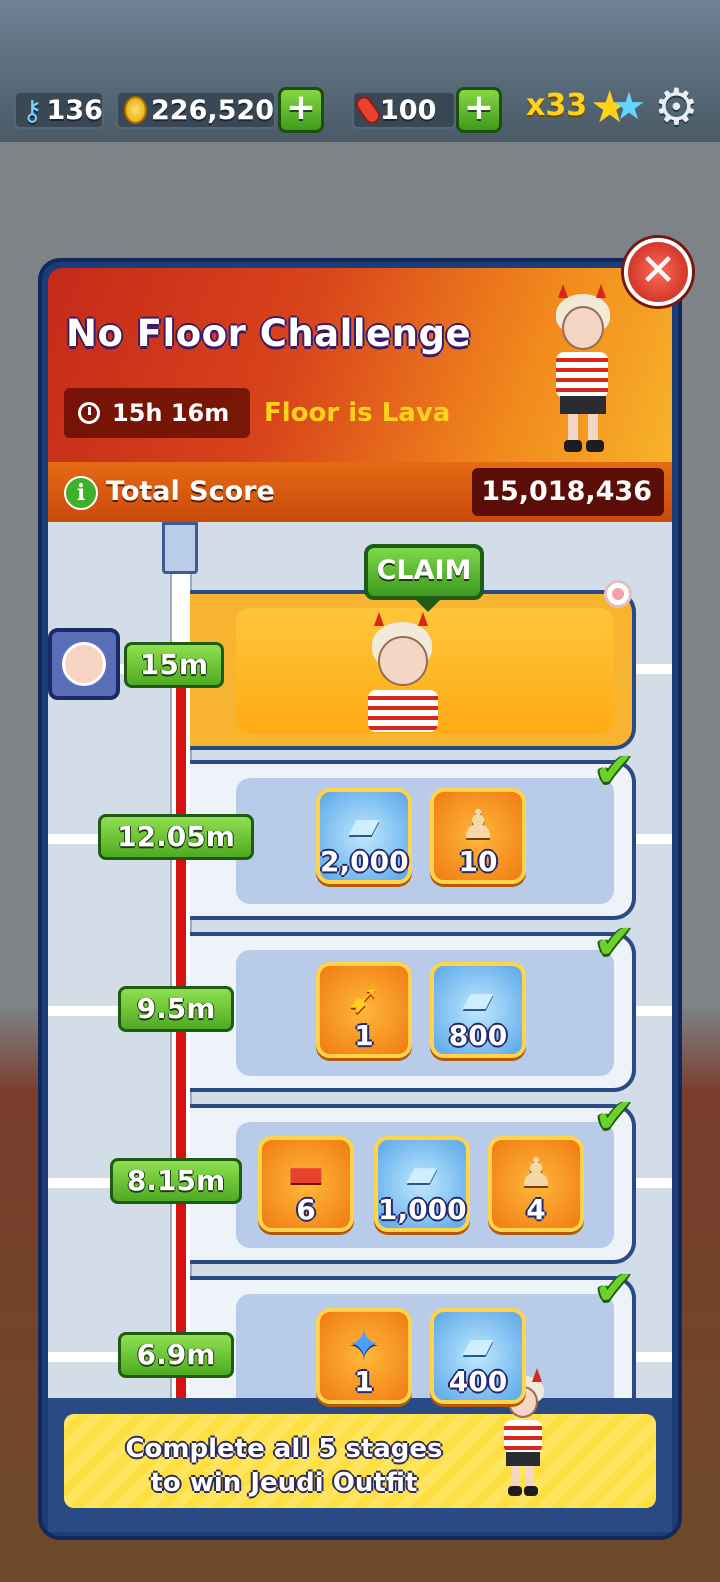 The width and height of the screenshot is (720, 1582). Describe the element at coordinates (364, 861) in the screenshot. I see `reward-qty: 2,000` at that location.